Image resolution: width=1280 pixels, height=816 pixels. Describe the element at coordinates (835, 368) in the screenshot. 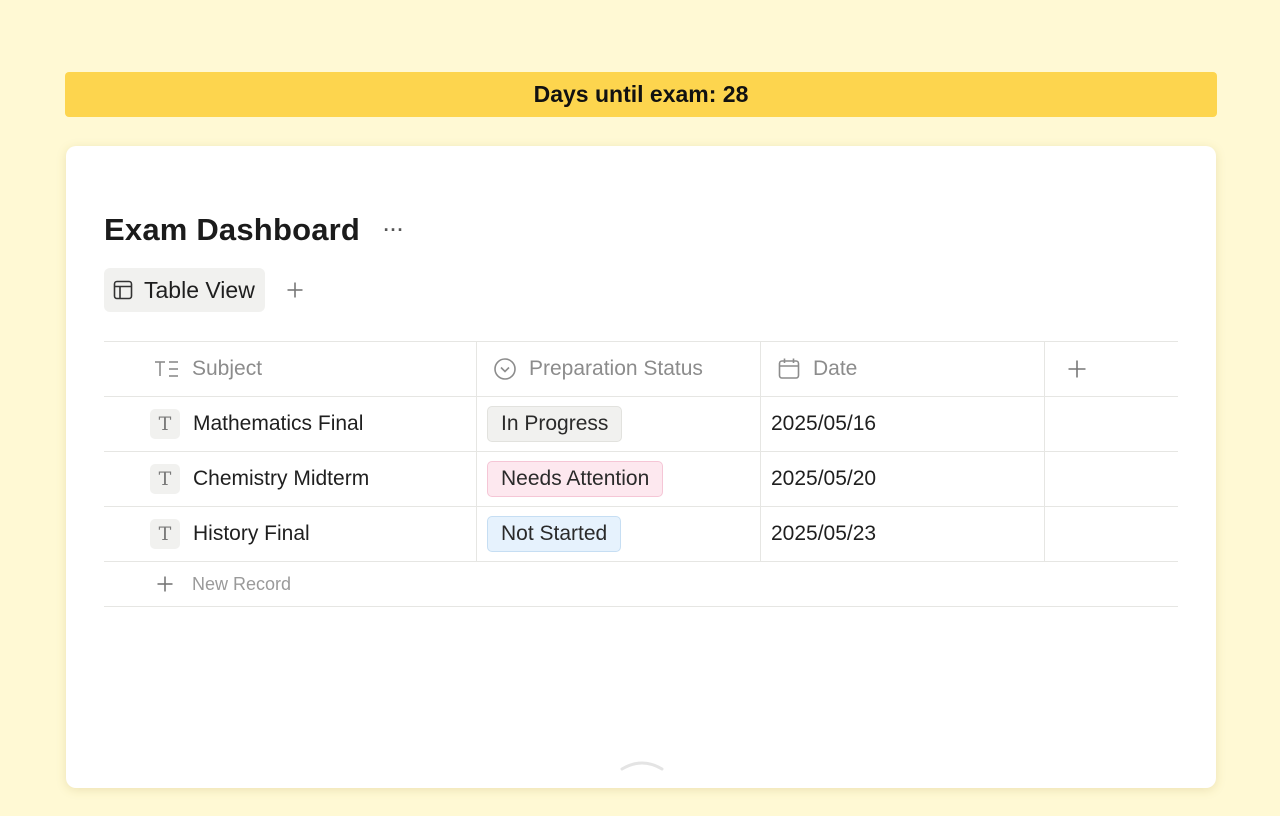

I see `column-label: Date` at that location.